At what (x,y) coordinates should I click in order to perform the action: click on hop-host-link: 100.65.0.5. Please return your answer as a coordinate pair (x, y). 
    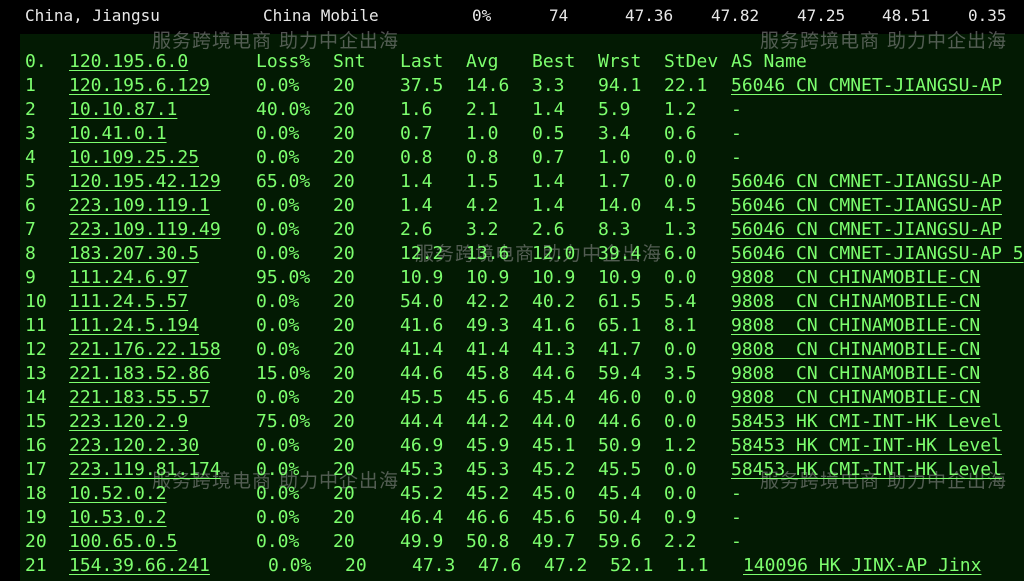
    Looking at the image, I should click on (123, 542).